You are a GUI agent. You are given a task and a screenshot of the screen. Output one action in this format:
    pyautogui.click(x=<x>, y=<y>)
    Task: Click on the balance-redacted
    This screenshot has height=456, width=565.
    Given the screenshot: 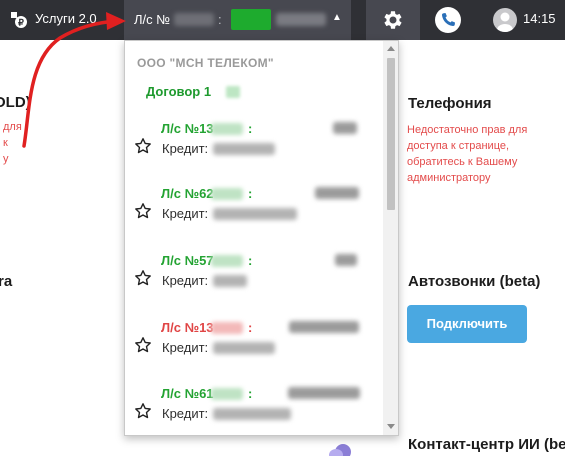 What is the action you would take?
    pyautogui.click(x=301, y=19)
    